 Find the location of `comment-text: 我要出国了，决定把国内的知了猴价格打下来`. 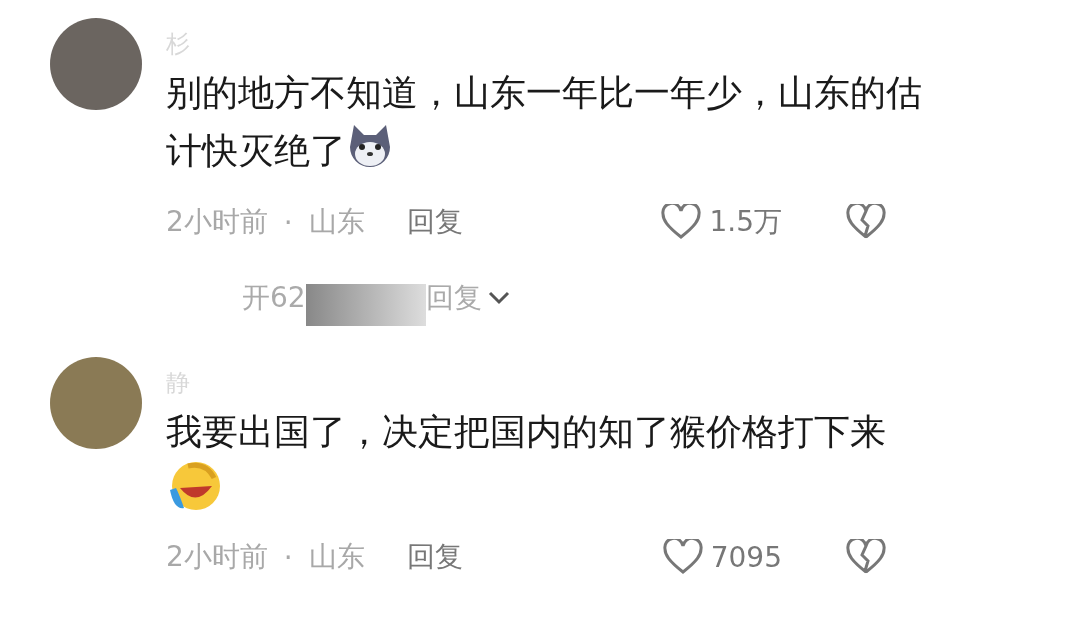

comment-text: 我要出国了，决定把国内的知了猴价格打下来 is located at coordinates (526, 432).